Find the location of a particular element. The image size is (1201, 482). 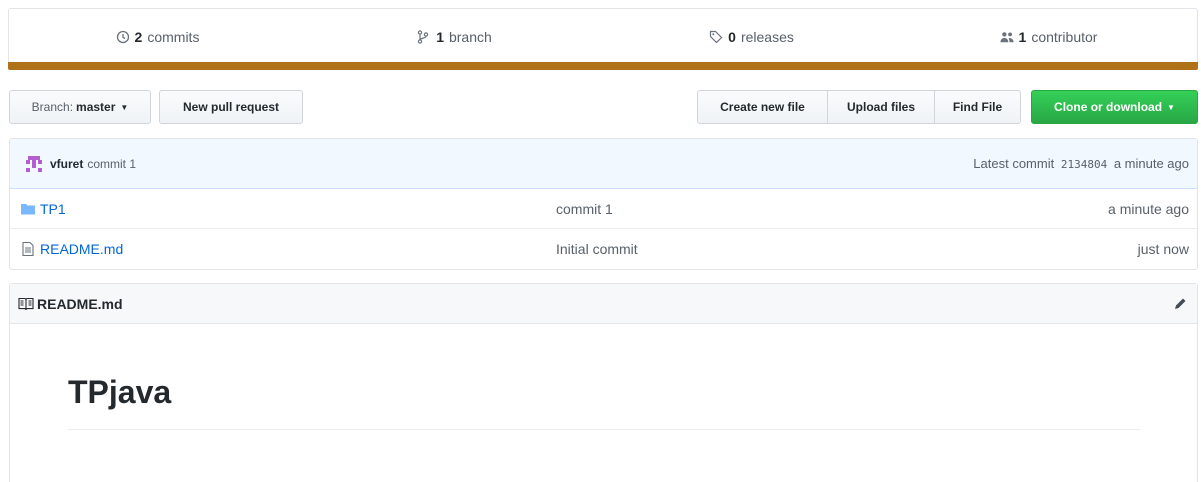

latest-commit-label: Latest commit is located at coordinates (1014, 163).